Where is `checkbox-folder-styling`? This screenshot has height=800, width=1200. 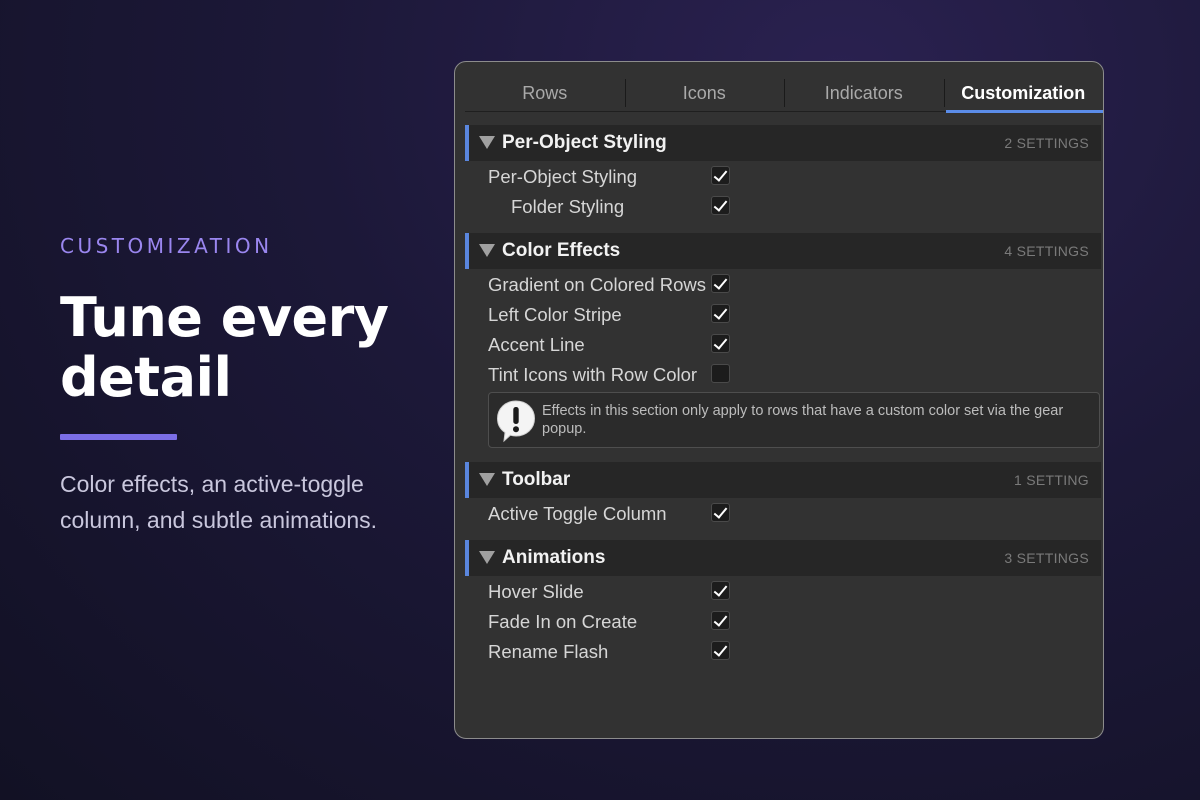
checkbox-folder-styling is located at coordinates (720, 205).